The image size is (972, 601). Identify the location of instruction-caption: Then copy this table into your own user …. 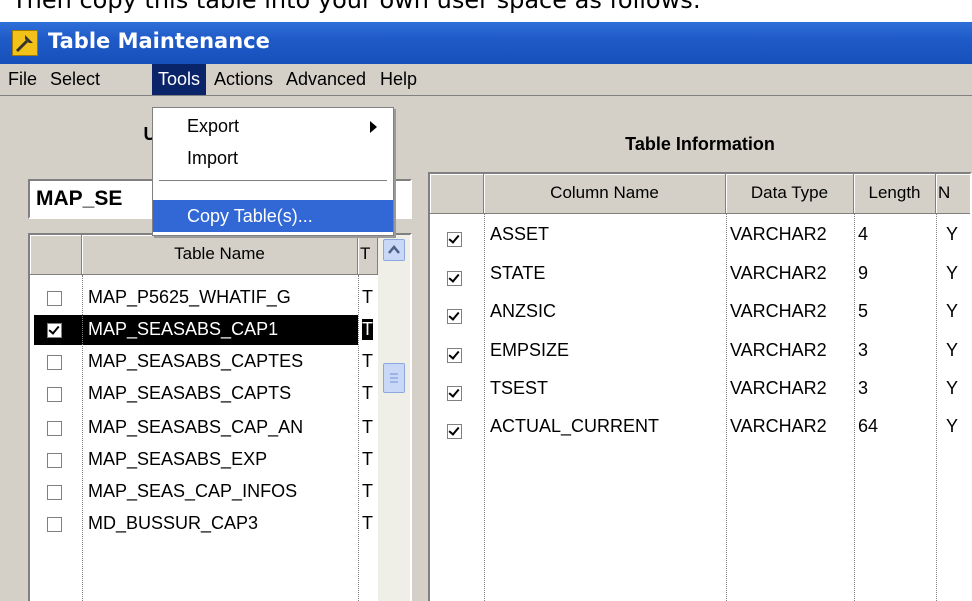
(356, 7).